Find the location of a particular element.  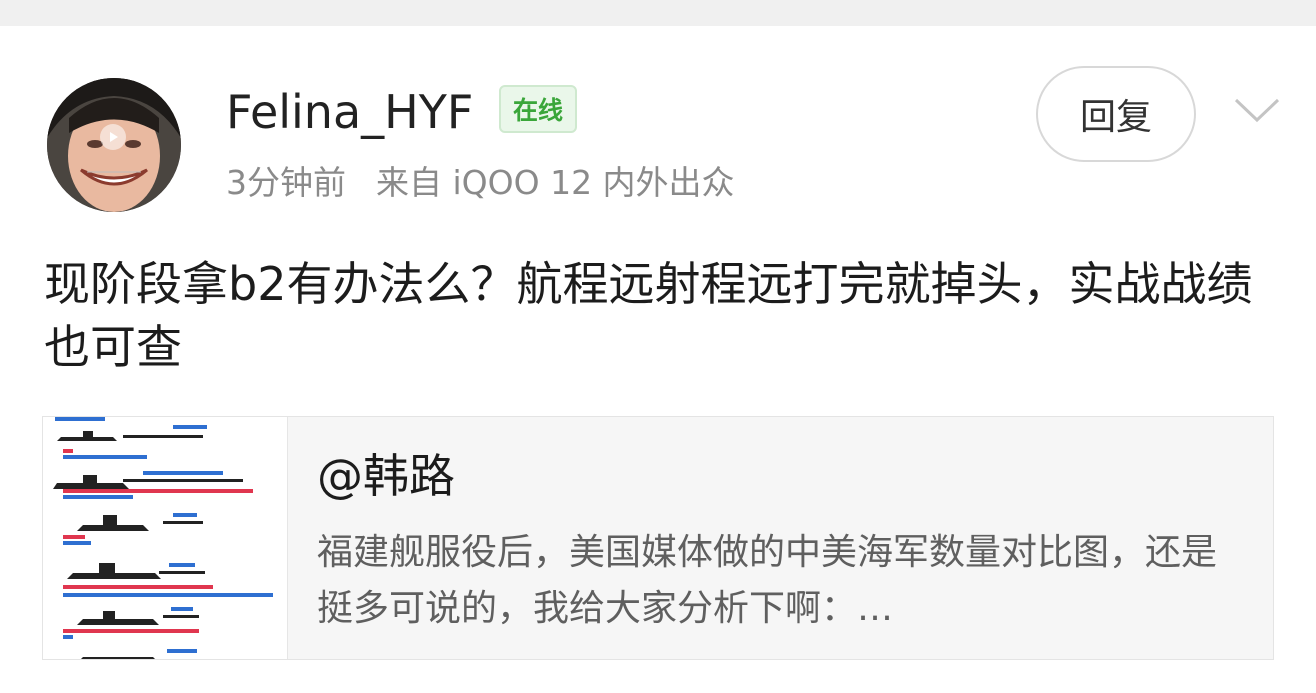

video-play-icon is located at coordinates (113, 137).